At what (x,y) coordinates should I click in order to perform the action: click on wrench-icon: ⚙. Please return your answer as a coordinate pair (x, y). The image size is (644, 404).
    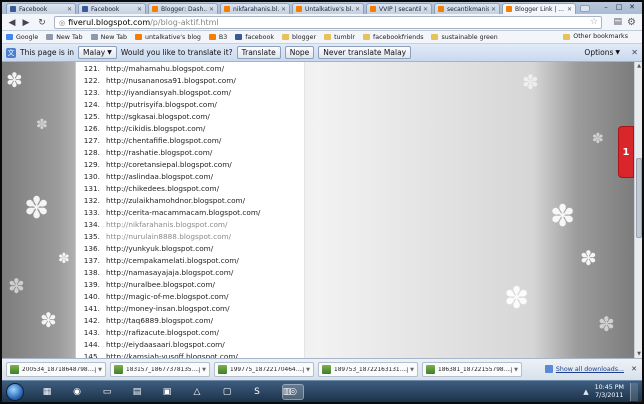
    Looking at the image, I should click on (631, 22).